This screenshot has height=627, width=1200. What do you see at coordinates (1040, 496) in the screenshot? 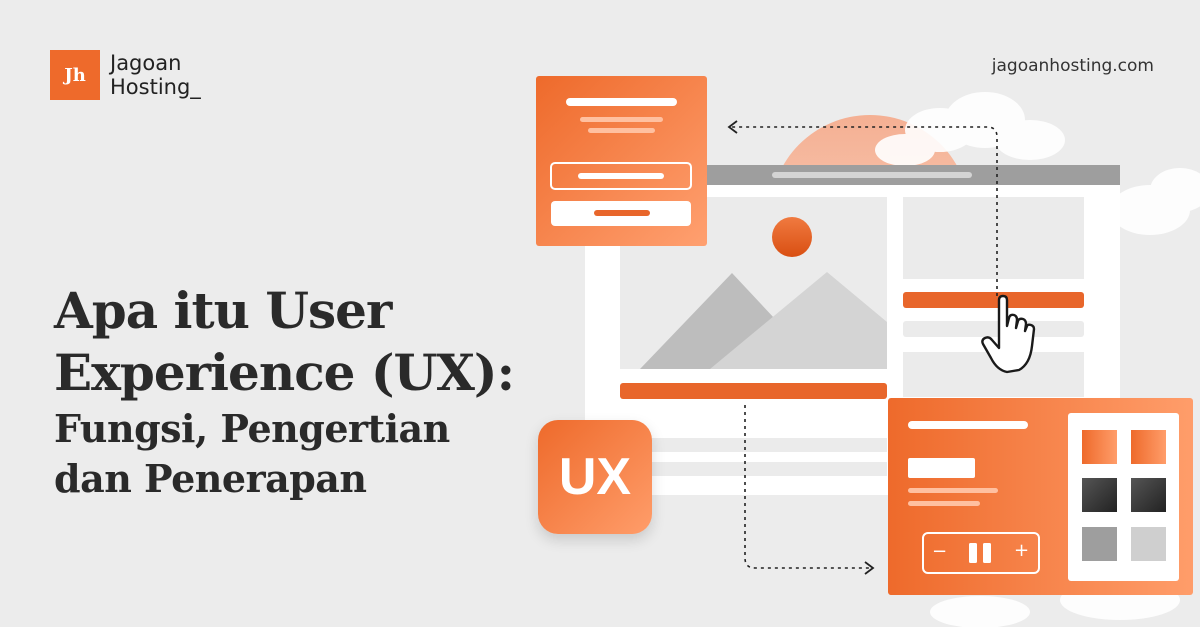
I see `media-player-card` at bounding box center [1040, 496].